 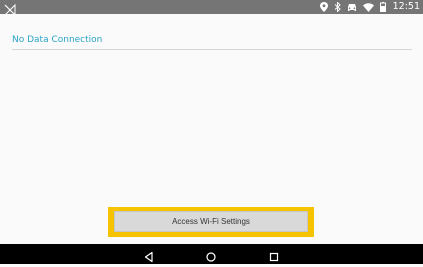 What do you see at coordinates (406, 6) in the screenshot?
I see `status-clock: 12:51` at bounding box center [406, 6].